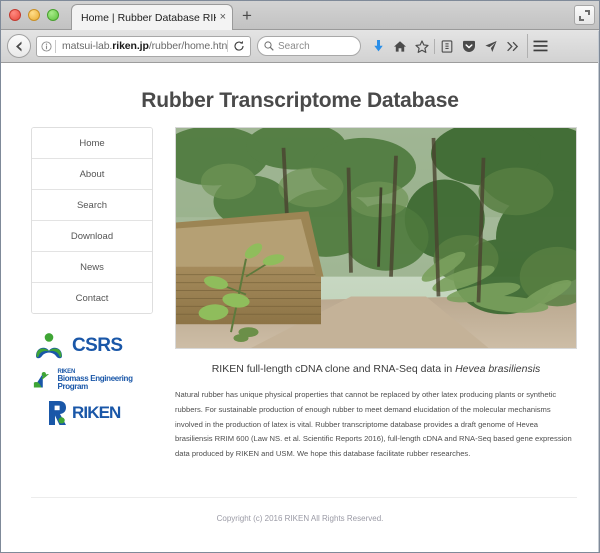 This screenshot has height=553, width=600. I want to click on reload-icon, so click(238, 46).